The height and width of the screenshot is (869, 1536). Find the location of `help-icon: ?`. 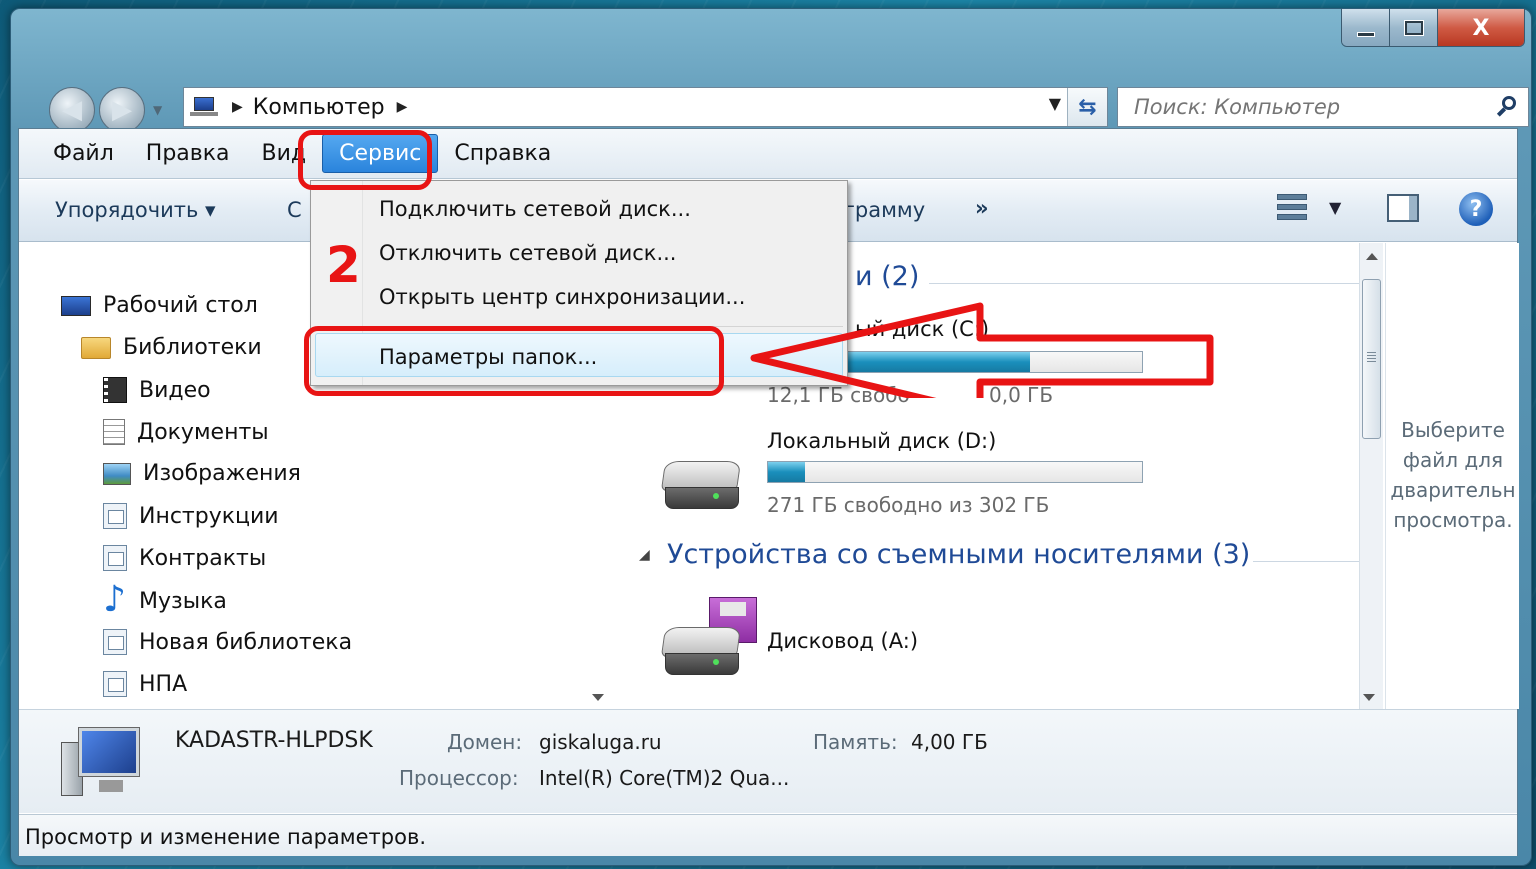

help-icon: ? is located at coordinates (1476, 209).